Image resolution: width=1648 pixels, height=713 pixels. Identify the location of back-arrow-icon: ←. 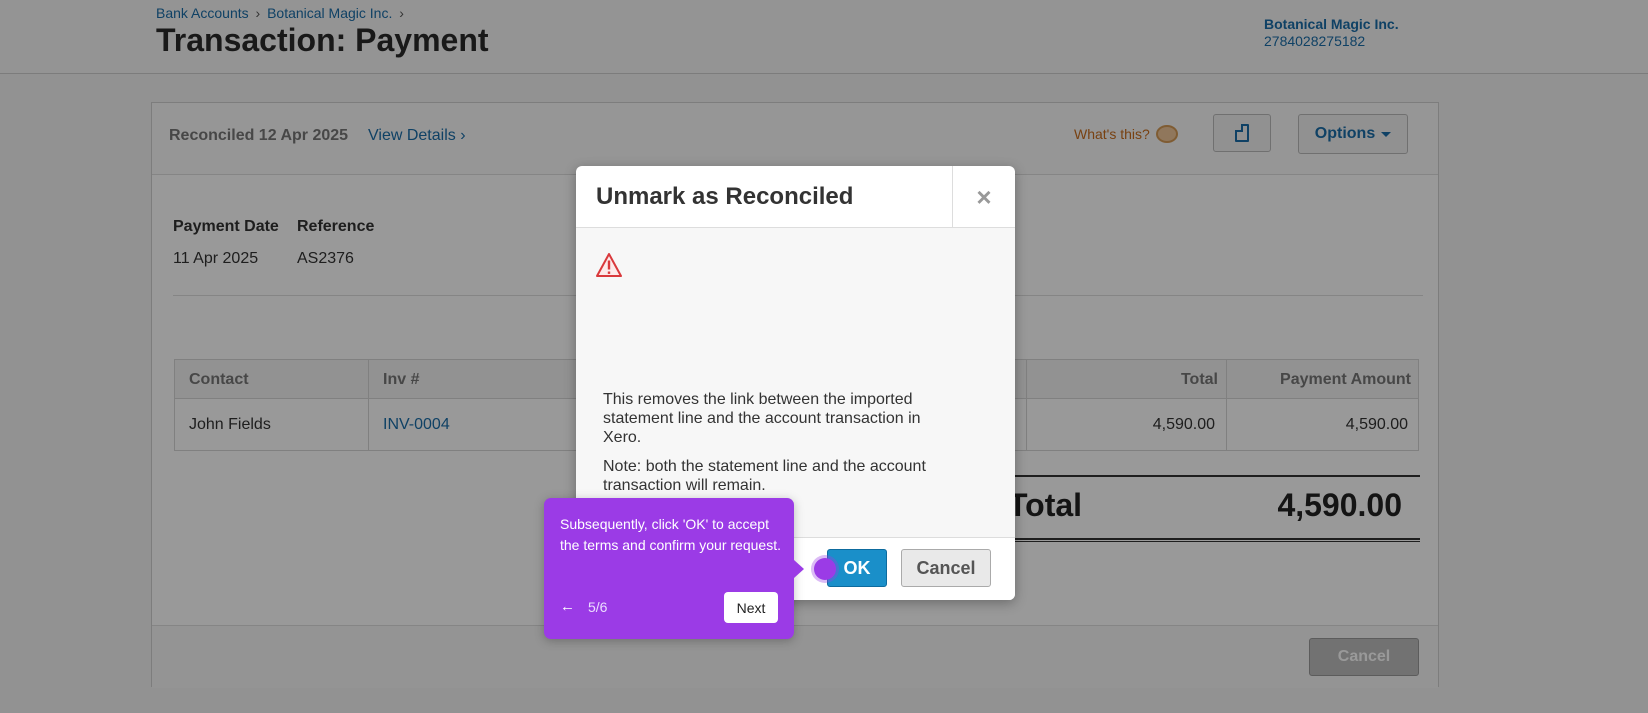
(567, 606).